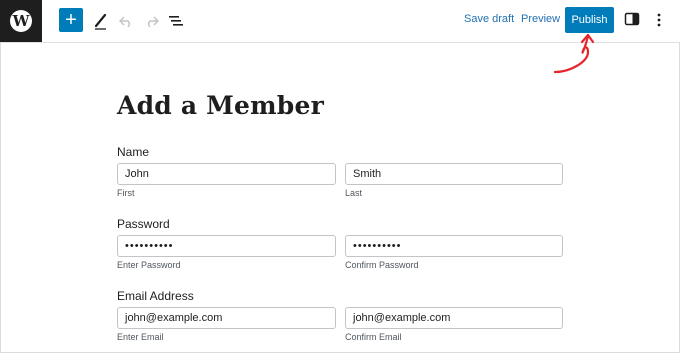  I want to click on last-name-sublabel: Last, so click(354, 193).